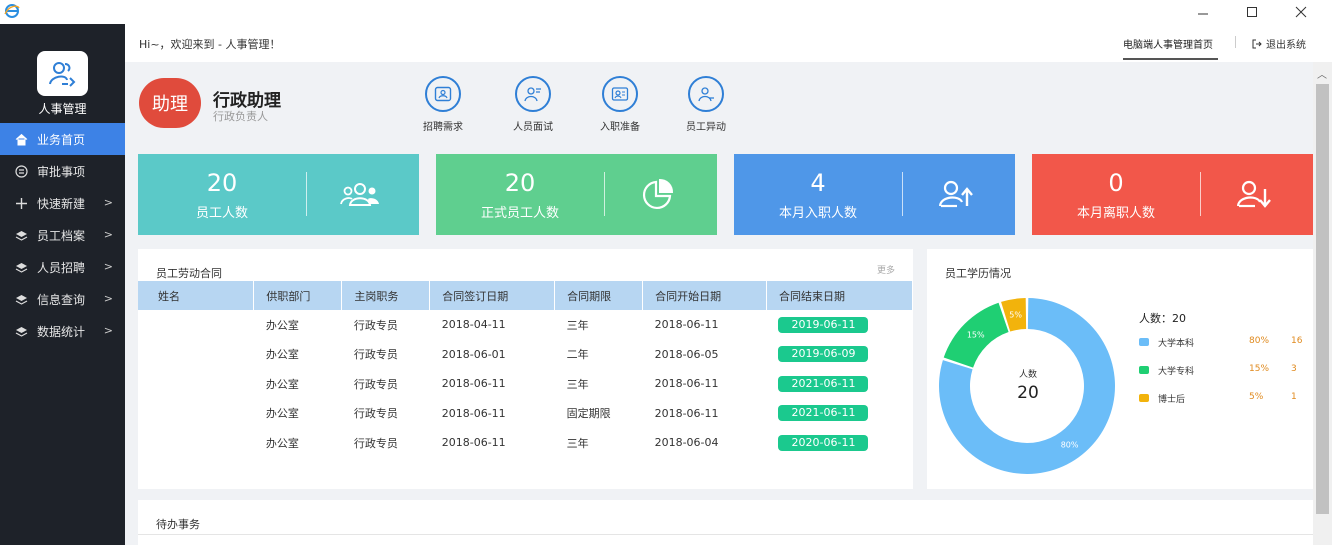 This screenshot has height=545, width=1332. What do you see at coordinates (658, 194) in the screenshot?
I see `pie-icon` at bounding box center [658, 194].